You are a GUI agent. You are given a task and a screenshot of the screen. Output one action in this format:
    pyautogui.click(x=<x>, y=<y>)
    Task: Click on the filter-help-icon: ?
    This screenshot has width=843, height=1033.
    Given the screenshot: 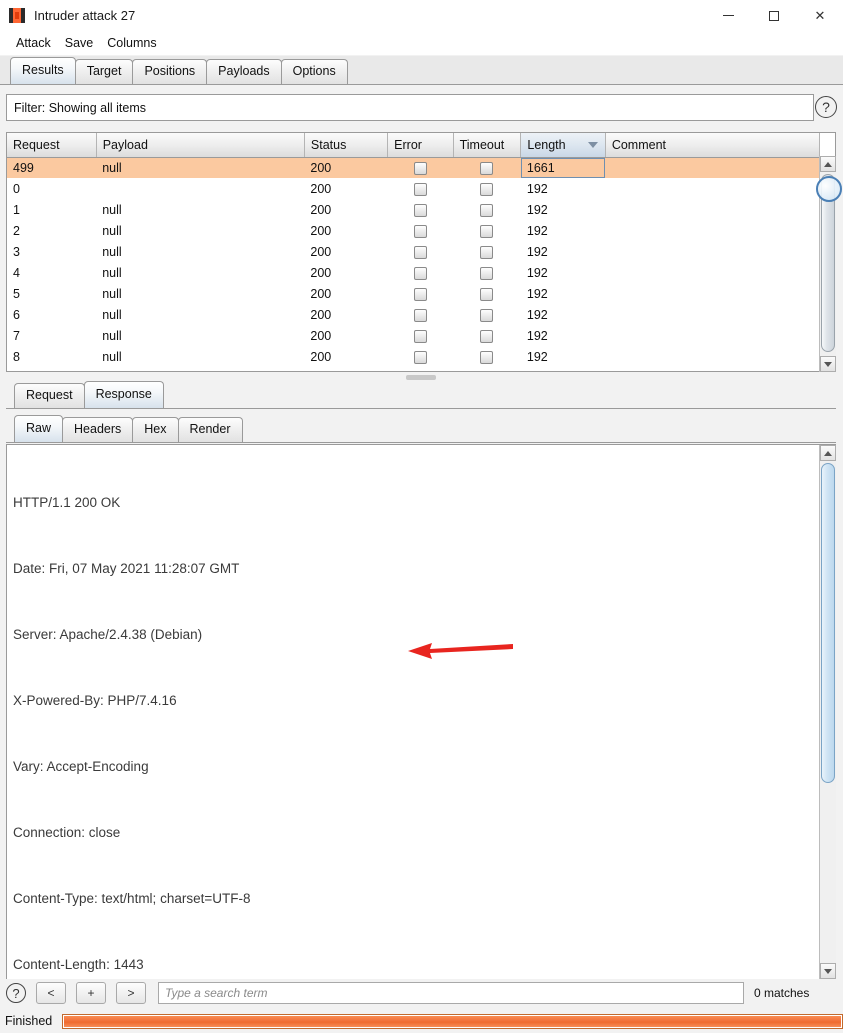 What is the action you would take?
    pyautogui.click(x=826, y=107)
    